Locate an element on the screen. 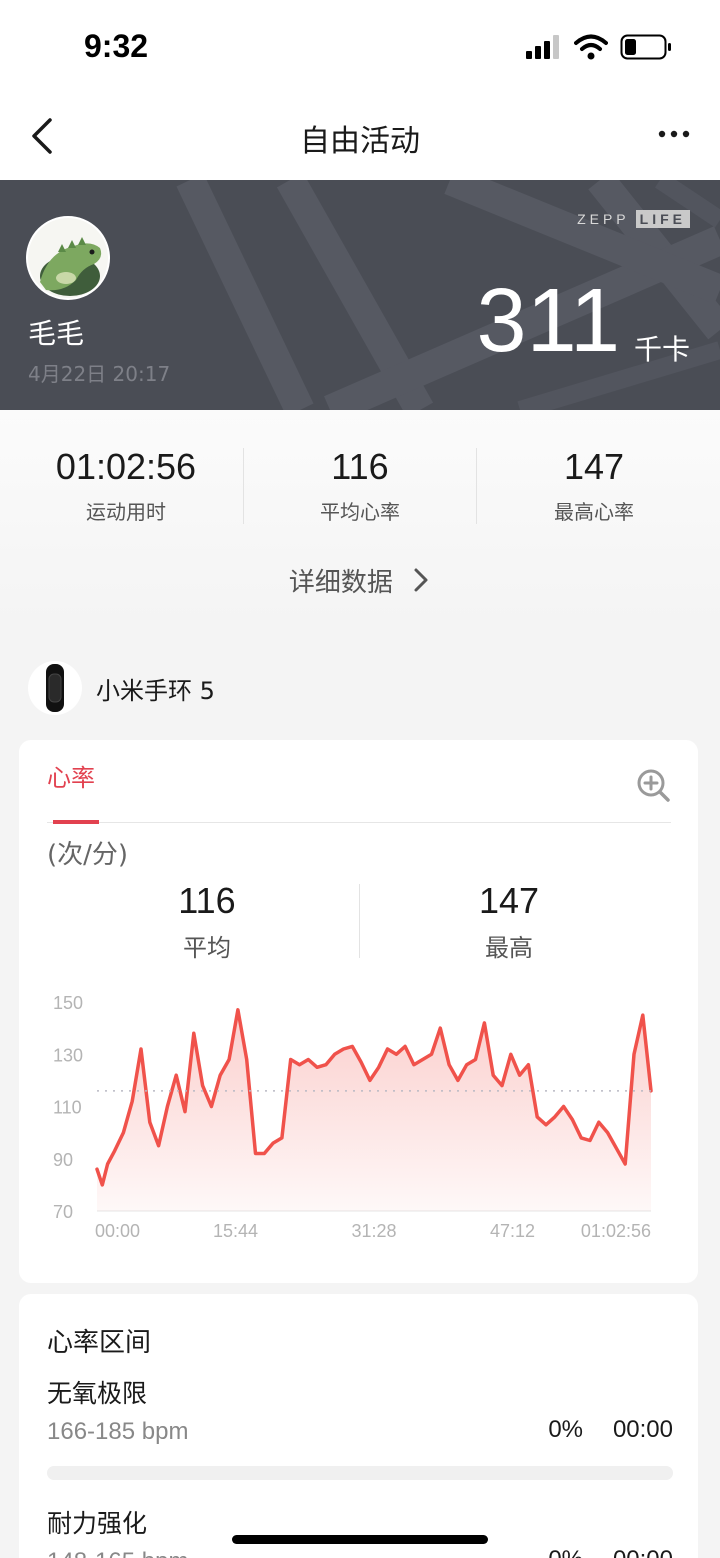 Image resolution: width=720 pixels, height=1558 pixels. nav-bar: 自由活动 is located at coordinates (360, 138).